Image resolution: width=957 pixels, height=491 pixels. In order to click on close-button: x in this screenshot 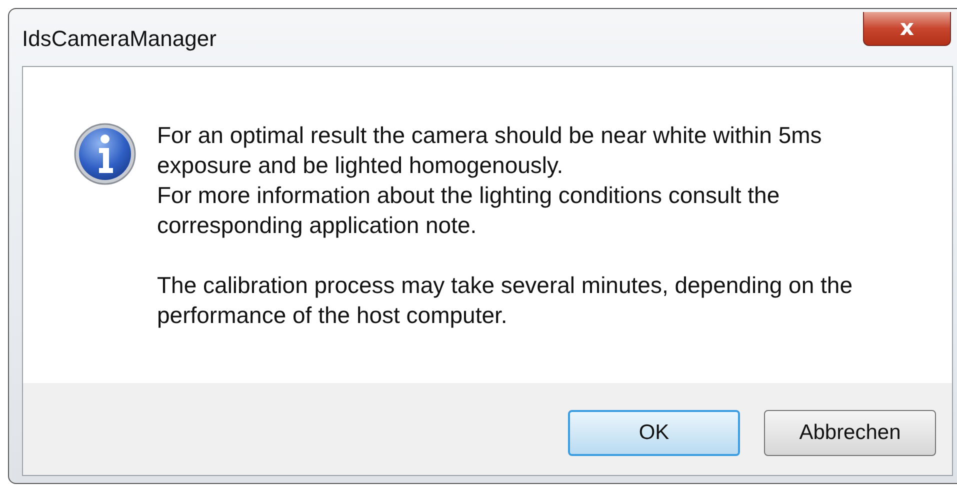, I will do `click(907, 29)`.